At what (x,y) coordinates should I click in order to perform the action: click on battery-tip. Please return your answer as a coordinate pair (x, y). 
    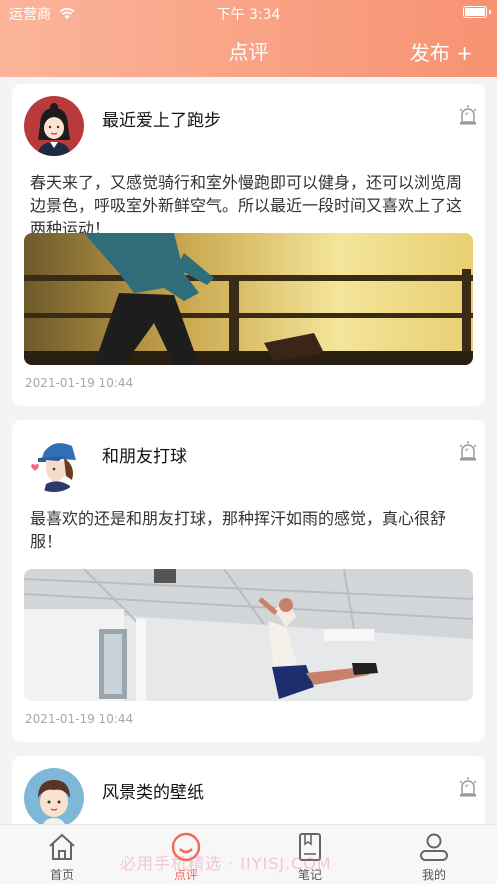
    Looking at the image, I should click on (490, 12).